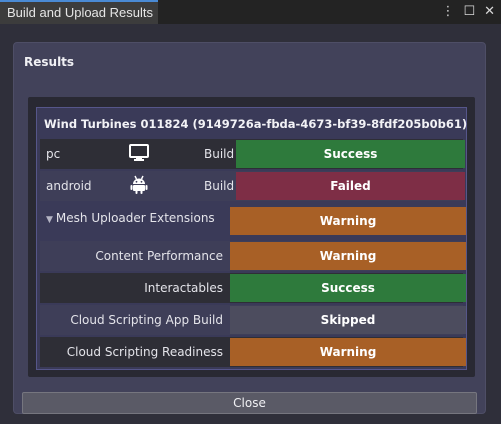  Describe the element at coordinates (350, 186) in the screenshot. I see `status-badge: Failed` at that location.